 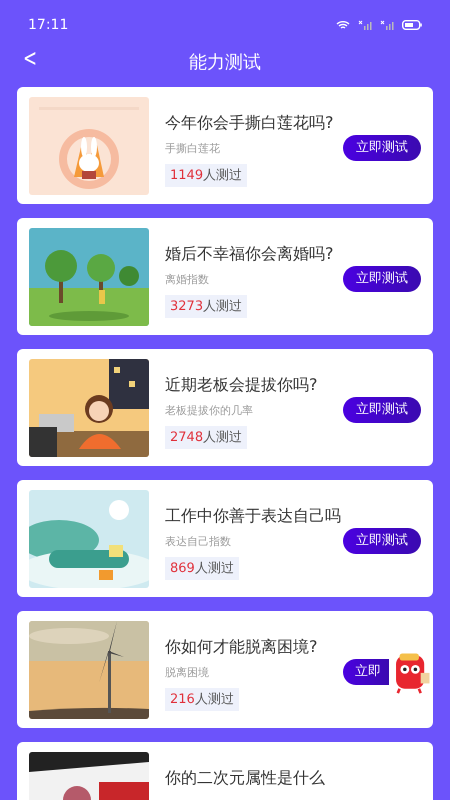 What do you see at coordinates (30, 58) in the screenshot?
I see `back-button: <` at bounding box center [30, 58].